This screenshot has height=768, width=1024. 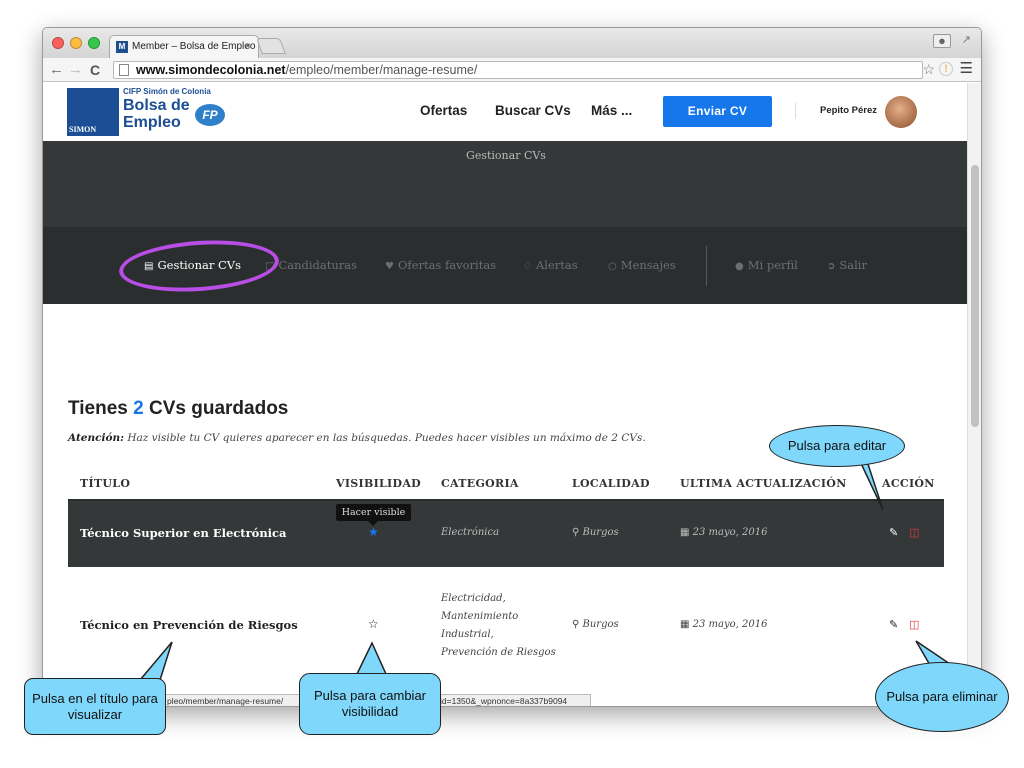 I want to click on user-name: Pepito Pérez, so click(x=848, y=110).